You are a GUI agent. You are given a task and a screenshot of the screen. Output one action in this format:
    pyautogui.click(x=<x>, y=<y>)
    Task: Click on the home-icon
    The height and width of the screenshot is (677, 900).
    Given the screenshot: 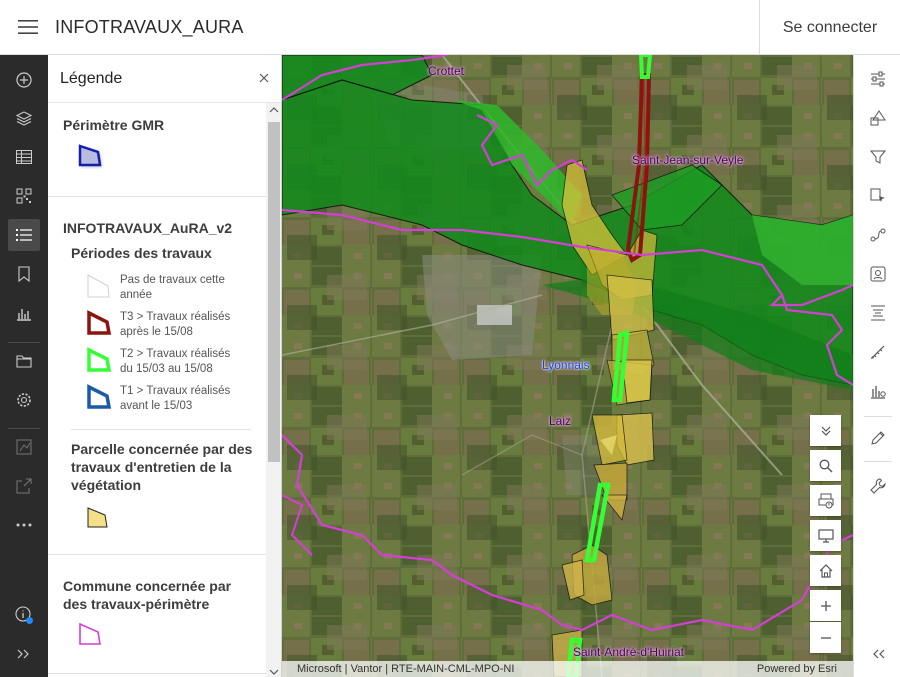 What is the action you would take?
    pyautogui.click(x=825, y=570)
    